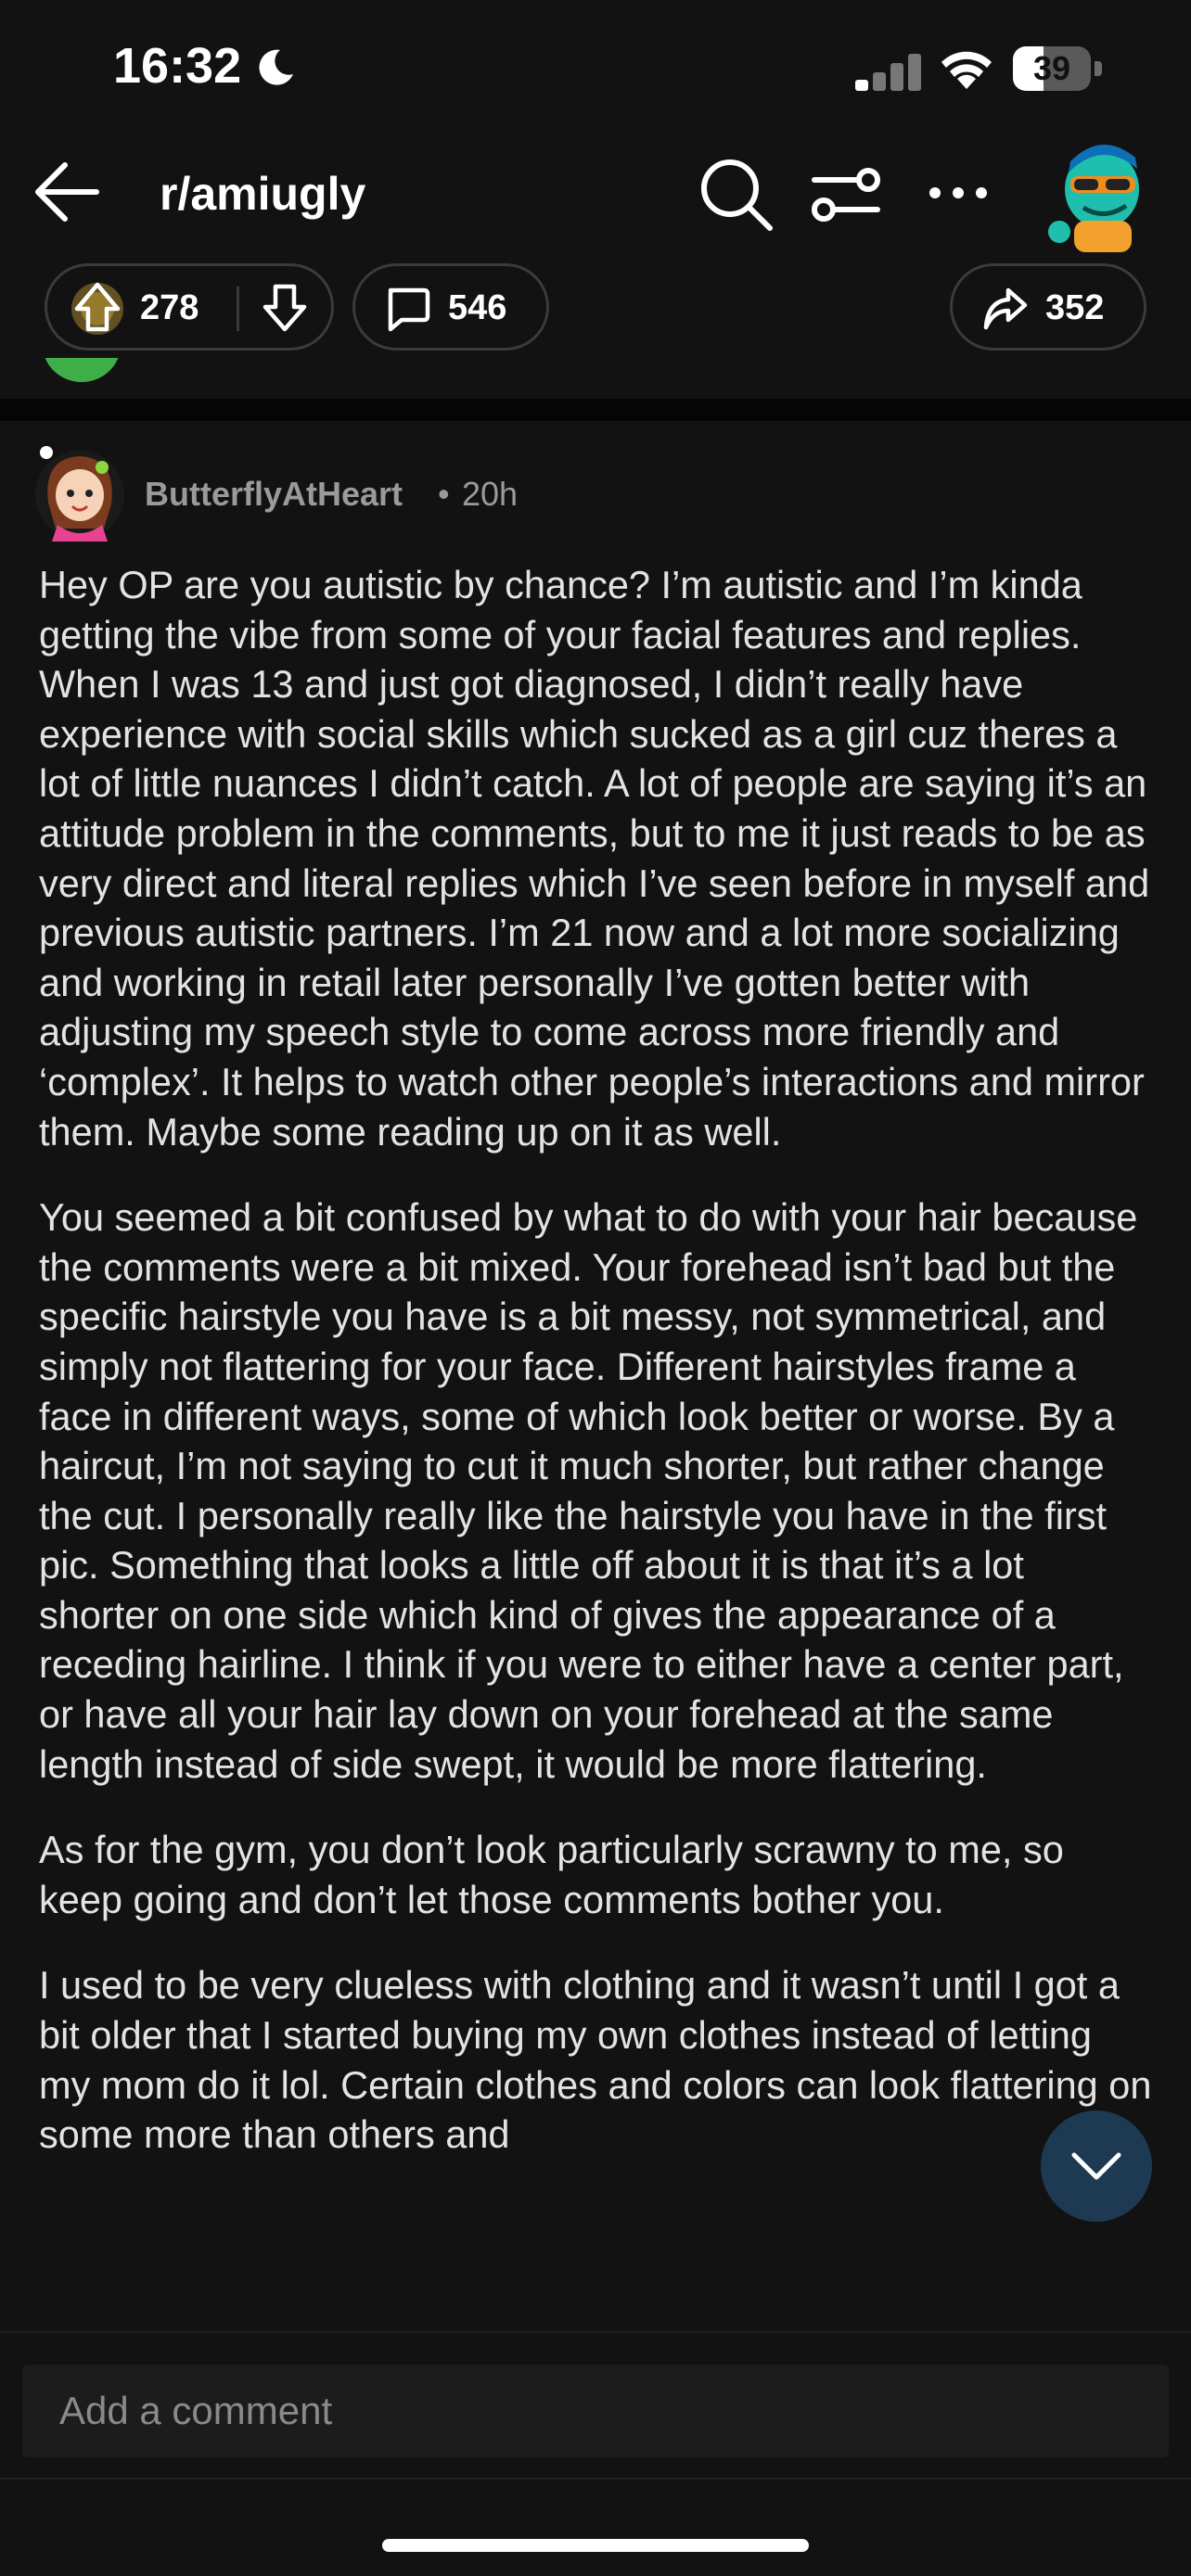  I want to click on more-icon, so click(958, 193).